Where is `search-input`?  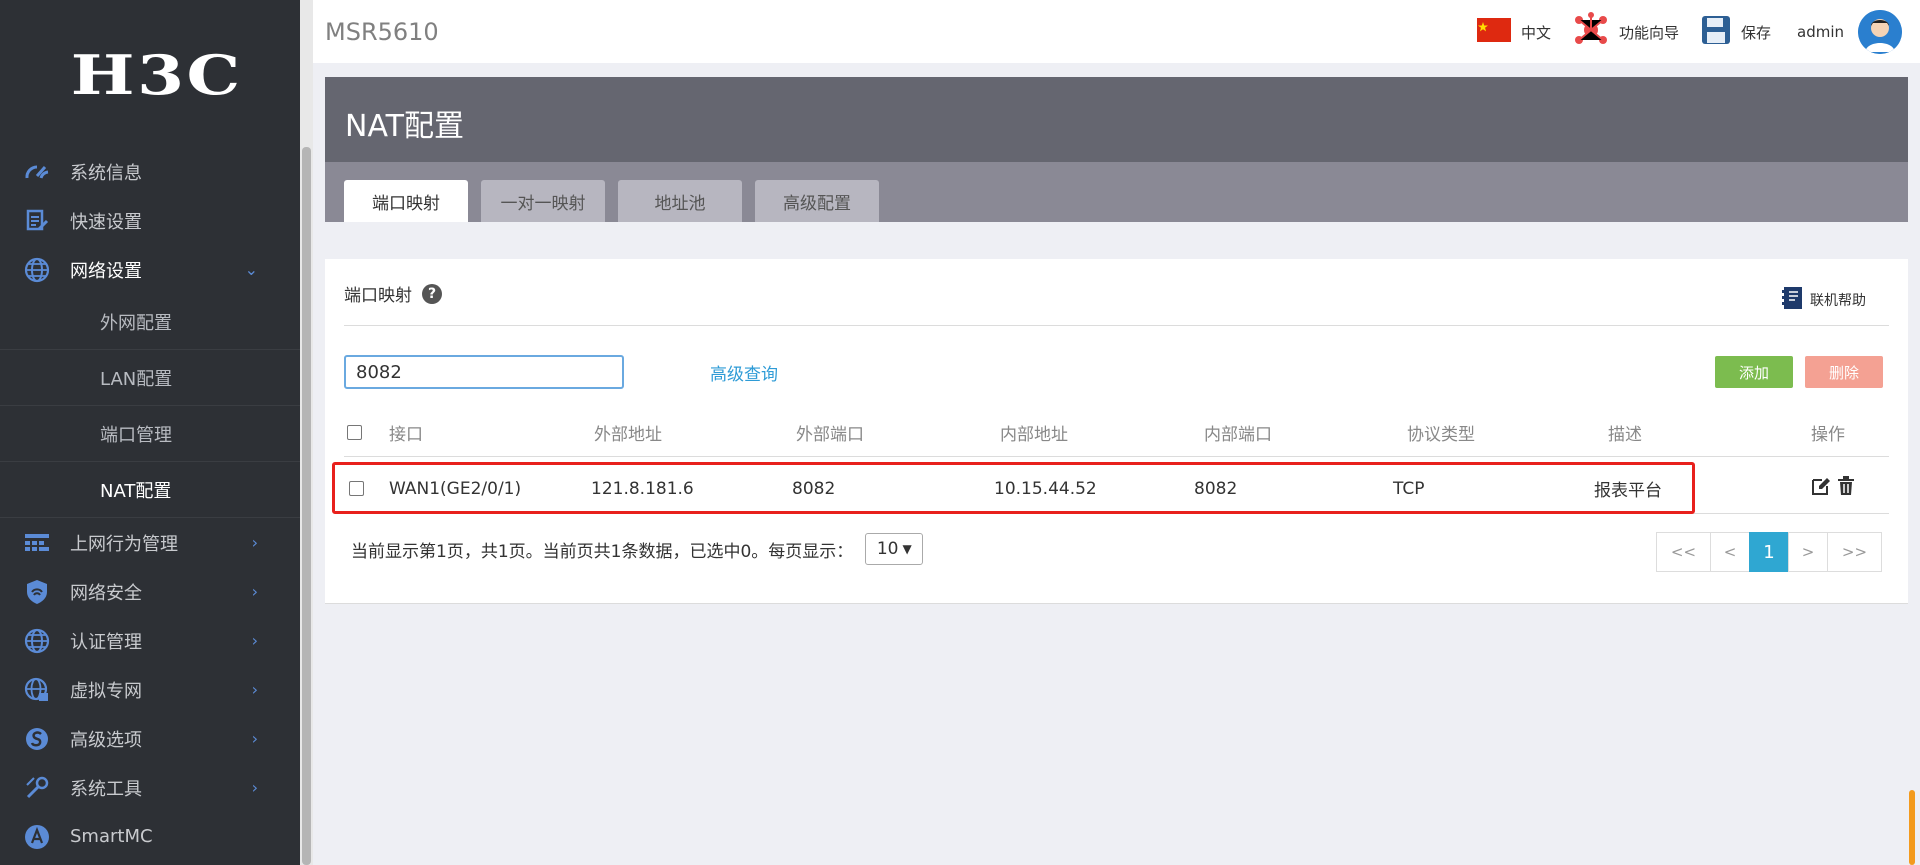 search-input is located at coordinates (484, 372).